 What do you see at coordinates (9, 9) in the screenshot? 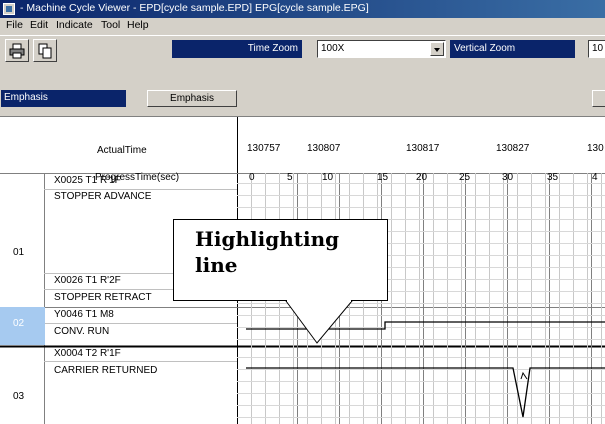
I see `app-icon` at bounding box center [9, 9].